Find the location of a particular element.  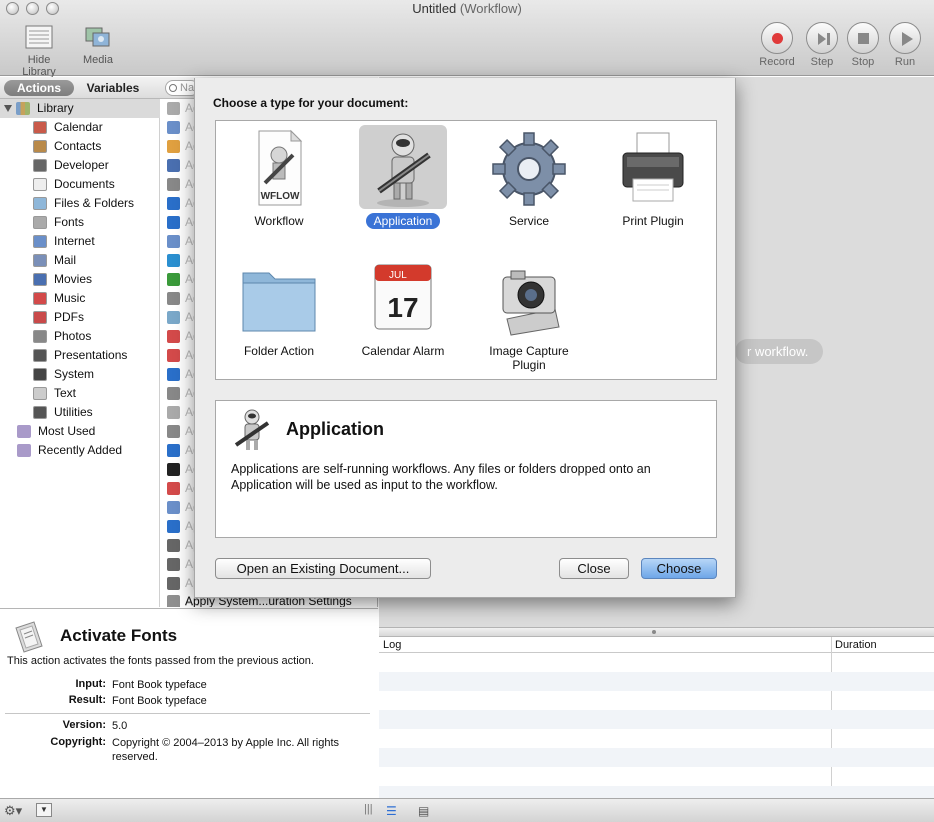

duration-column-header: Duration is located at coordinates (856, 645).